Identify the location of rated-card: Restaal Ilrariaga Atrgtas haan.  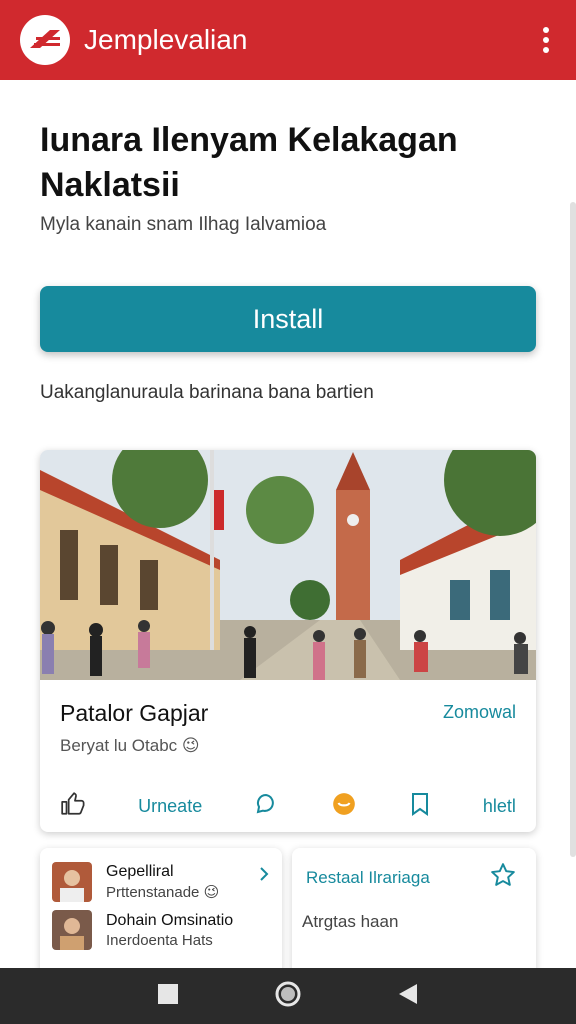
(414, 913).